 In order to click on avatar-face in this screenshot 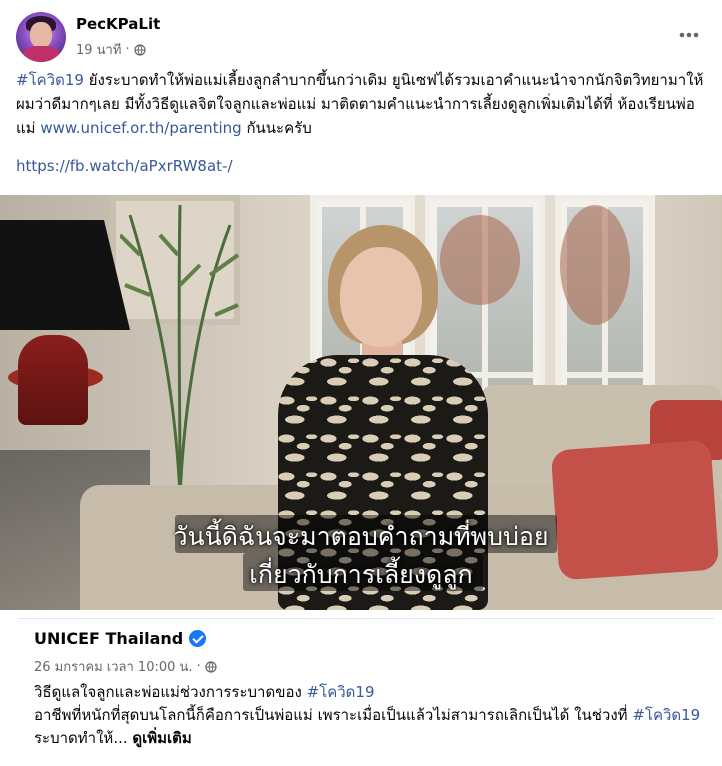, I will do `click(41, 35)`.